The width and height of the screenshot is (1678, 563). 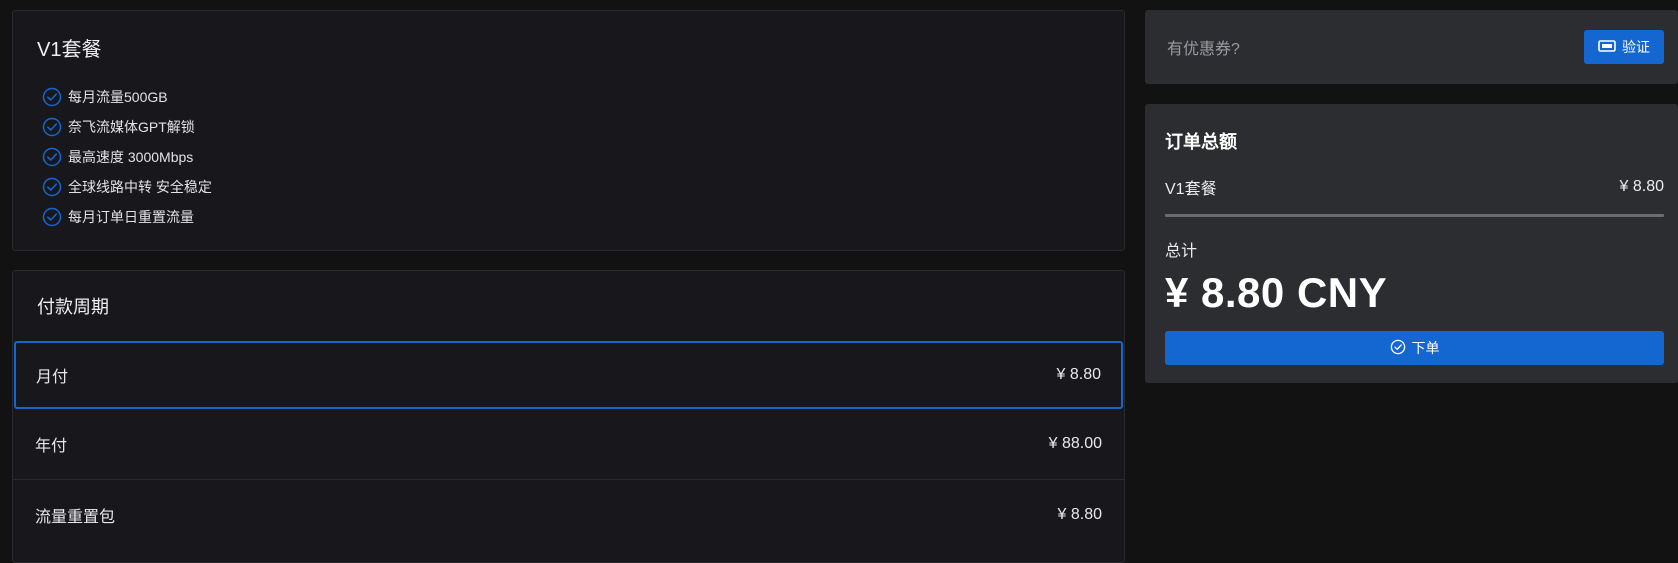 I want to click on period-option-label: 年付, so click(x=51, y=446).